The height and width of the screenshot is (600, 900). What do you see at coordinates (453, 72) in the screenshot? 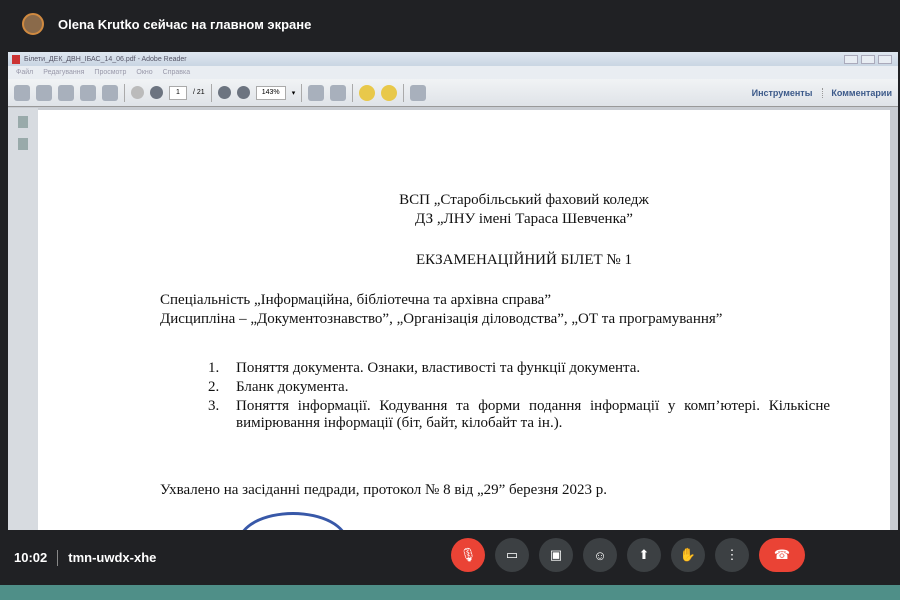
I see `menu-bar: Файл Редагування Просмотр Окно Справка` at bounding box center [453, 72].